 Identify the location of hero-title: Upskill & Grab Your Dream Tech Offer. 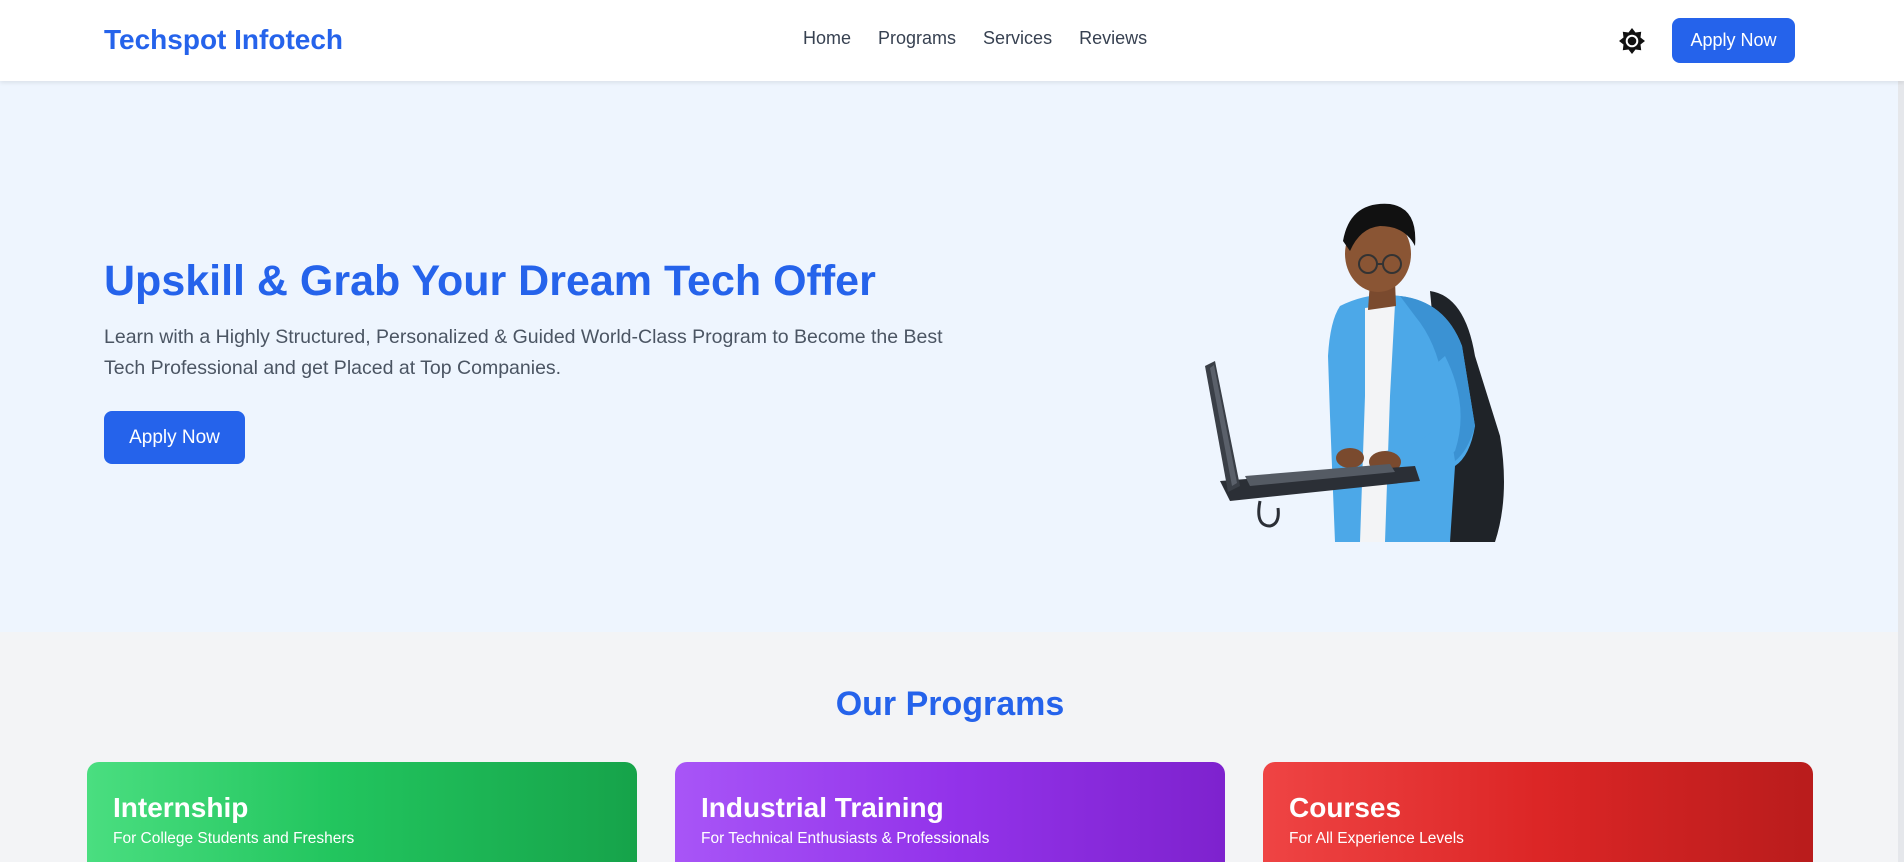
(490, 281).